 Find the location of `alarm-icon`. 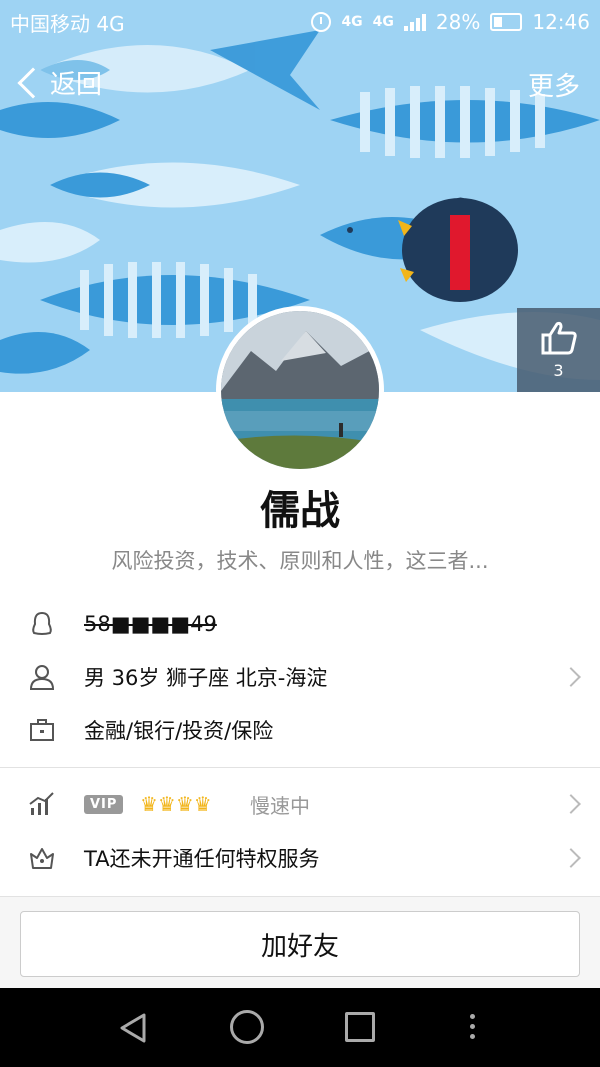

alarm-icon is located at coordinates (321, 22).